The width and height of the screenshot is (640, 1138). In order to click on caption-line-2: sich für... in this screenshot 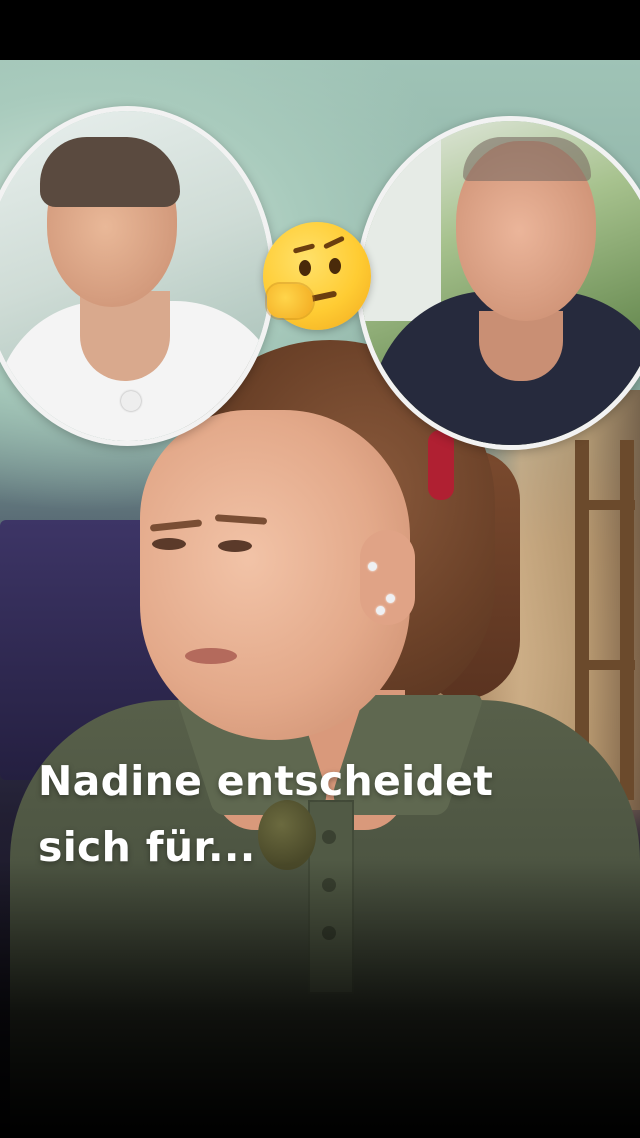, I will do `click(147, 847)`.